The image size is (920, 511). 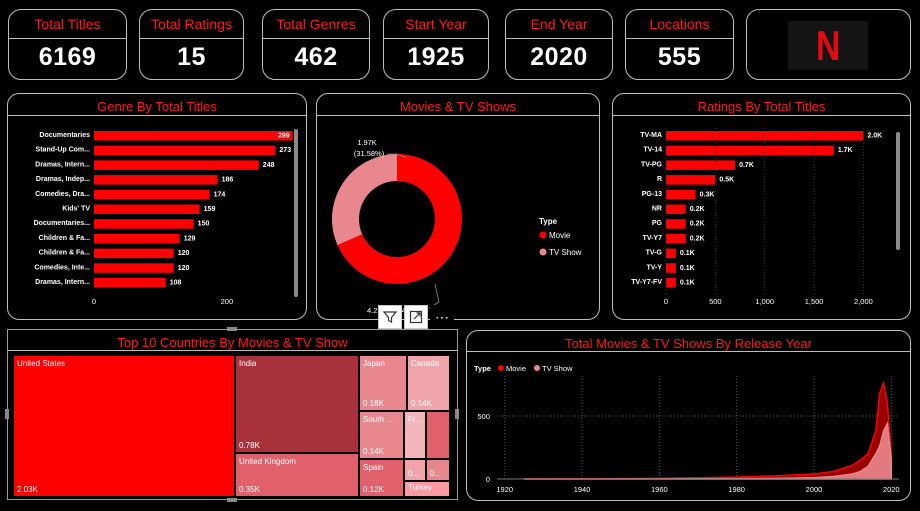 What do you see at coordinates (659, 179) in the screenshot?
I see `category-label: R` at bounding box center [659, 179].